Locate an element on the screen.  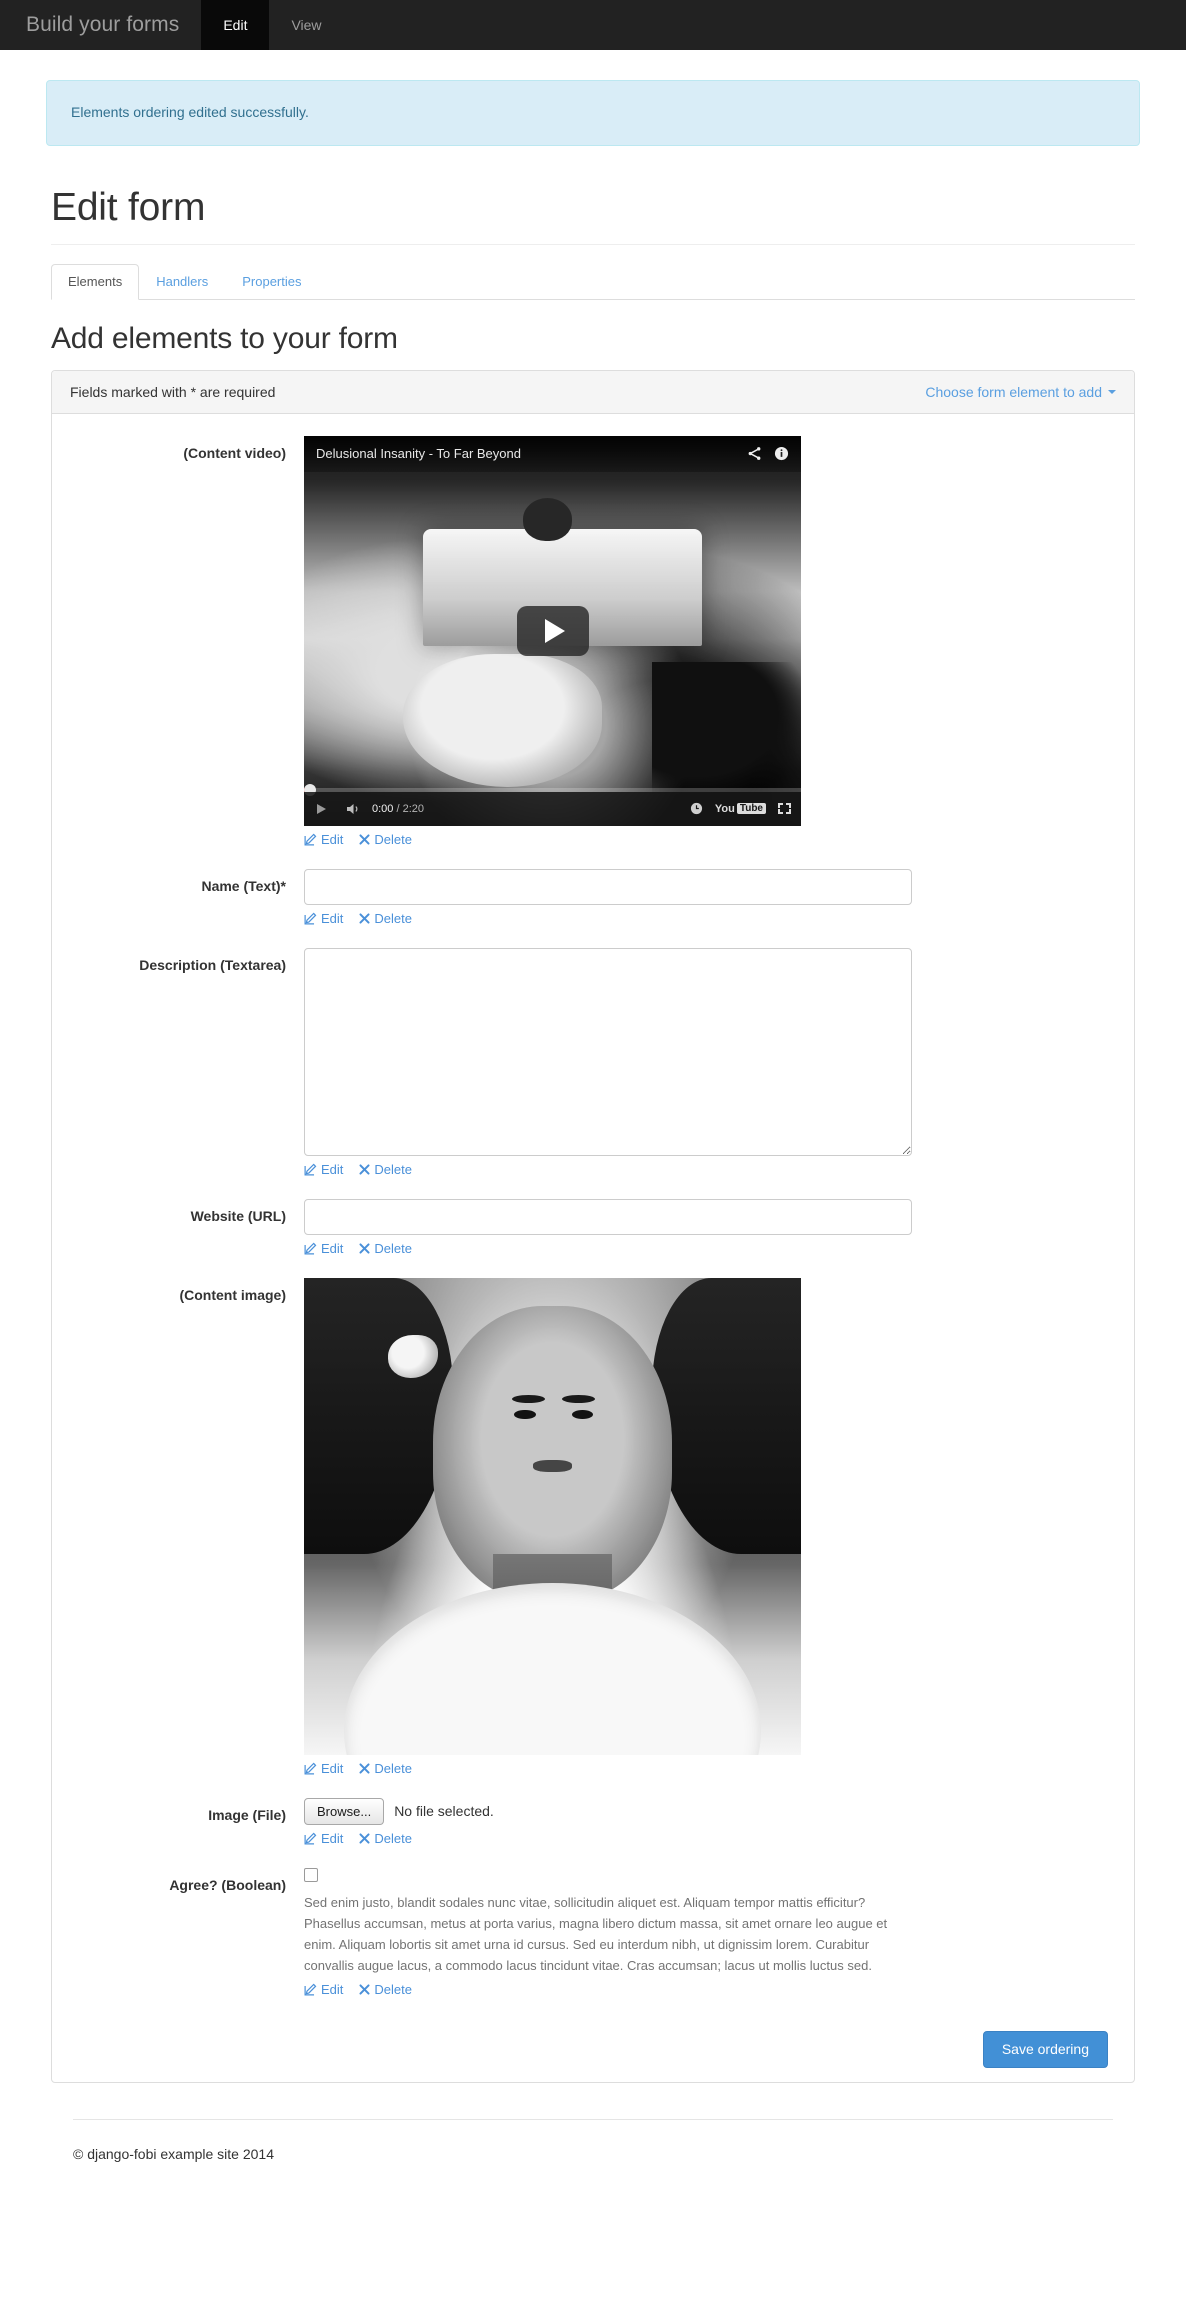
control-website: Edit Delete is located at coordinates (706, 1227).